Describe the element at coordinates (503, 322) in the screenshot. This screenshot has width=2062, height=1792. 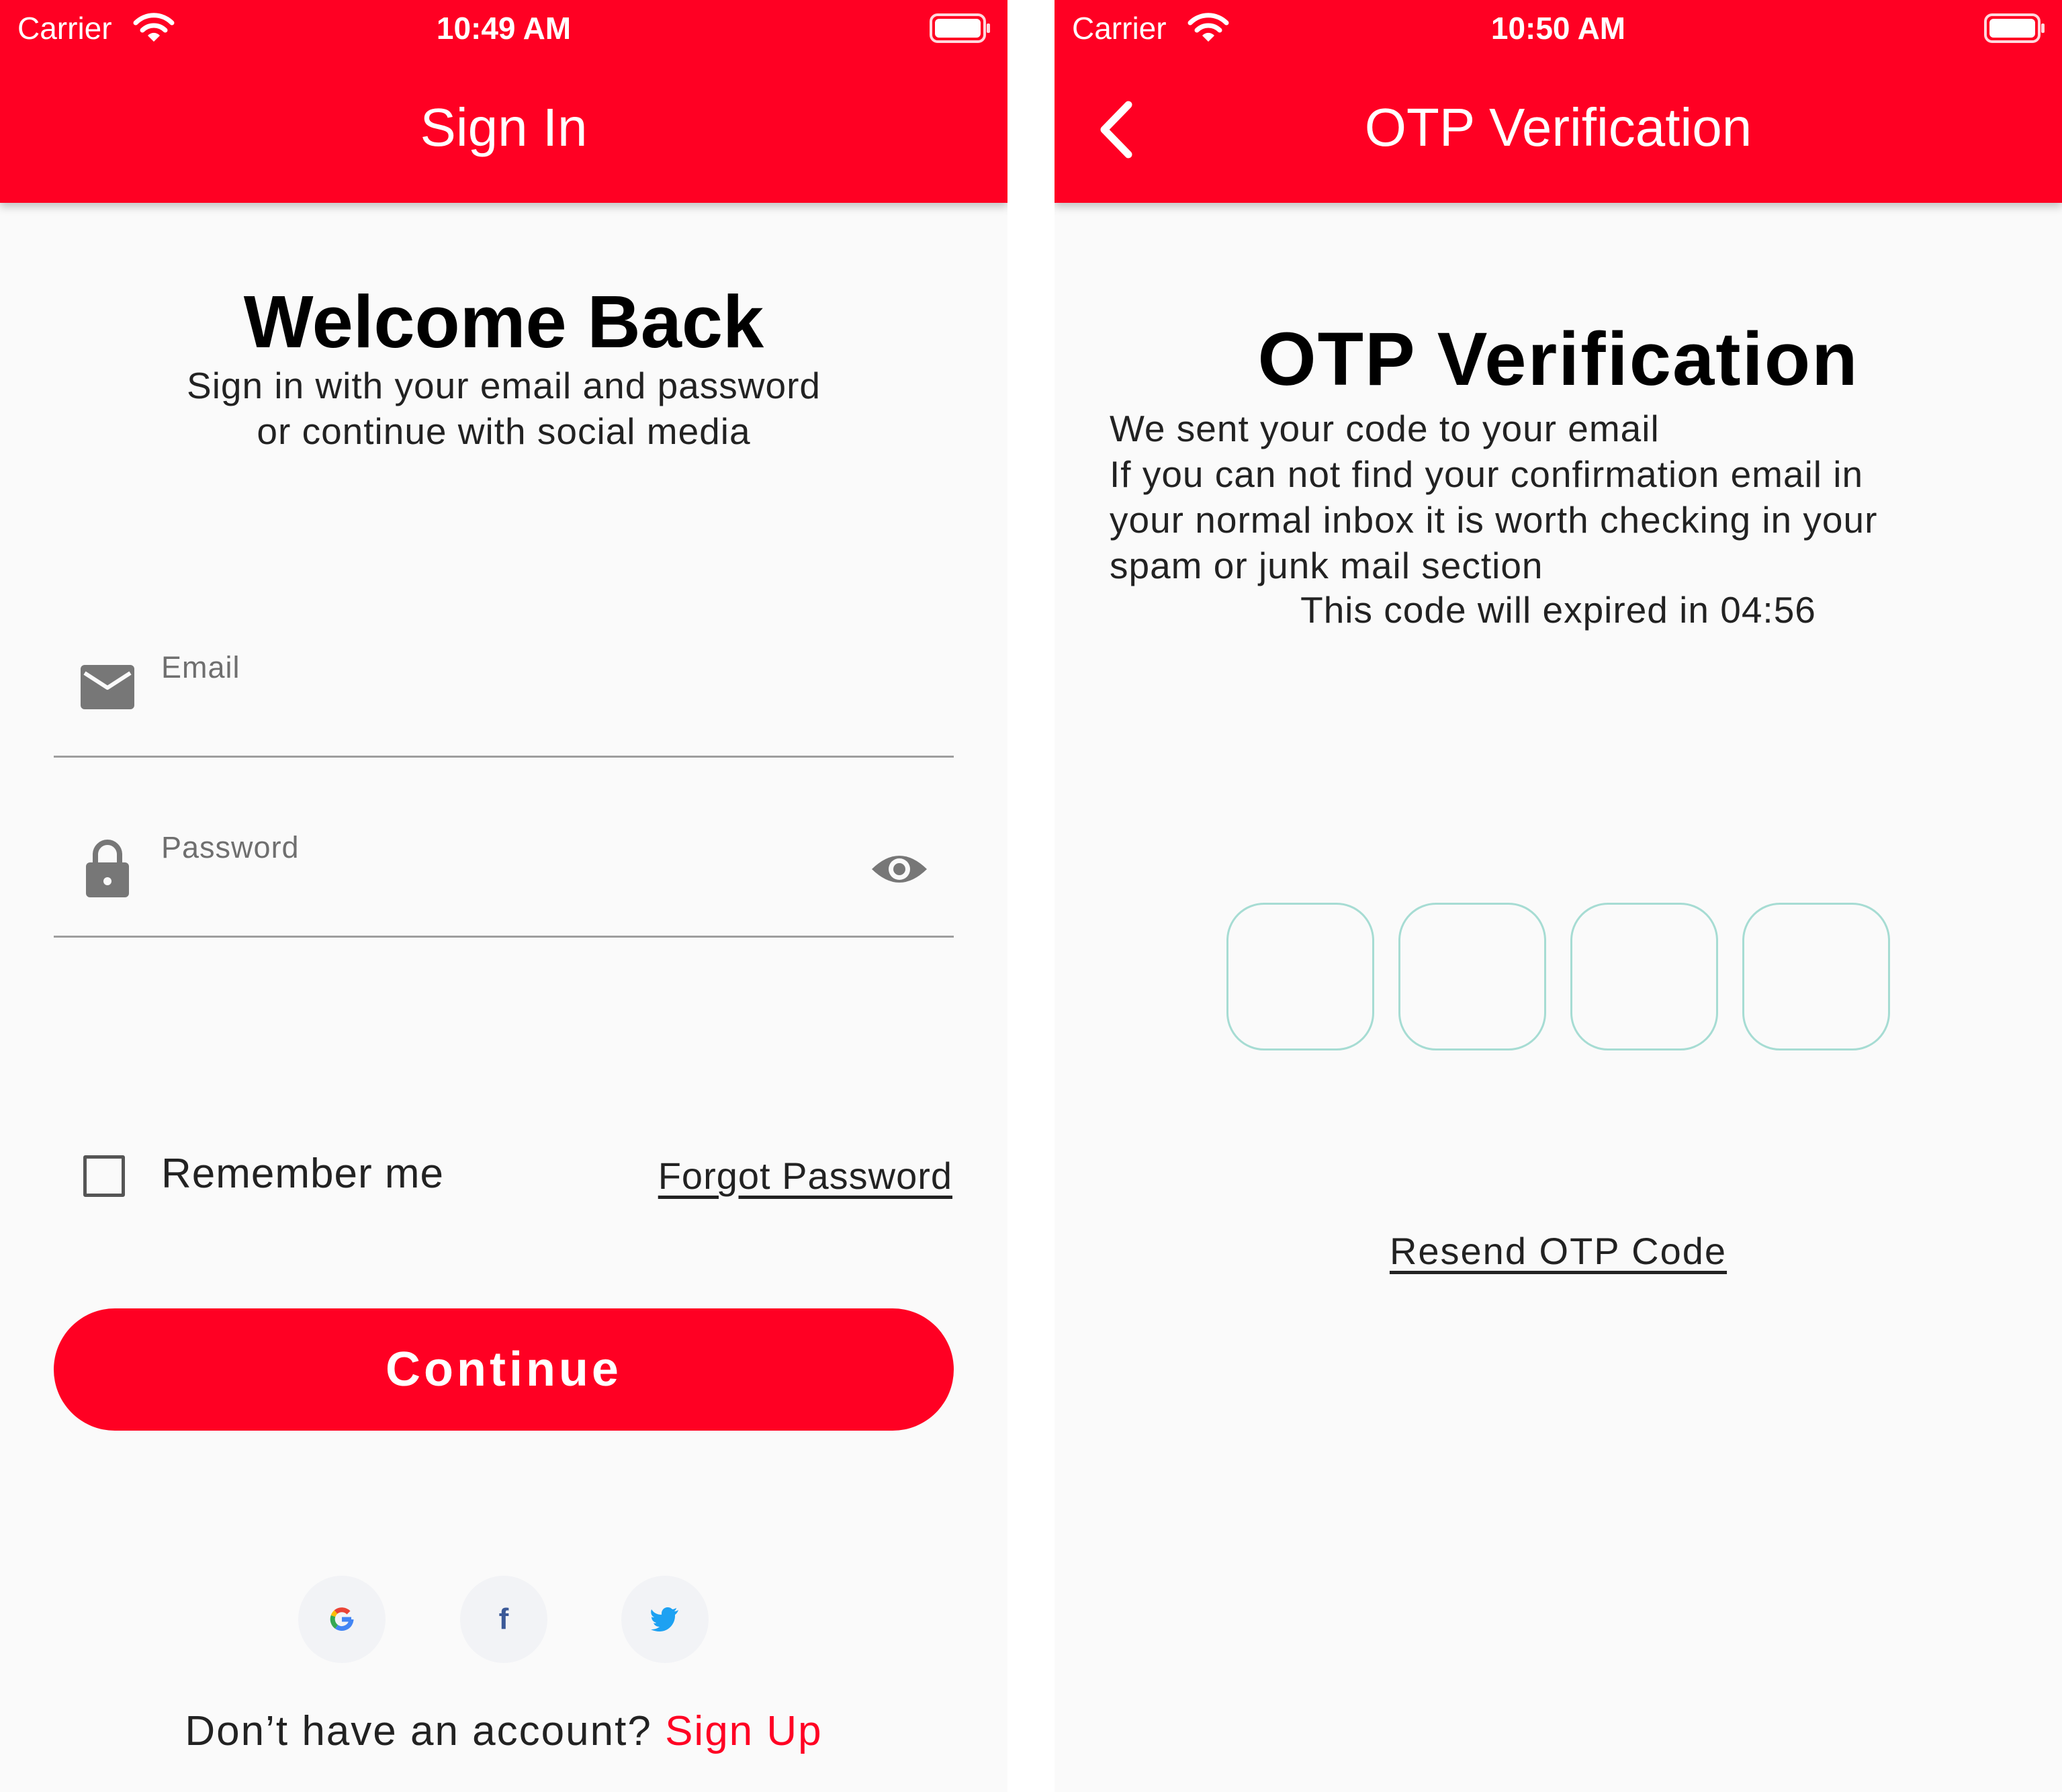
I see `welcome-heading: Welcome Back` at that location.